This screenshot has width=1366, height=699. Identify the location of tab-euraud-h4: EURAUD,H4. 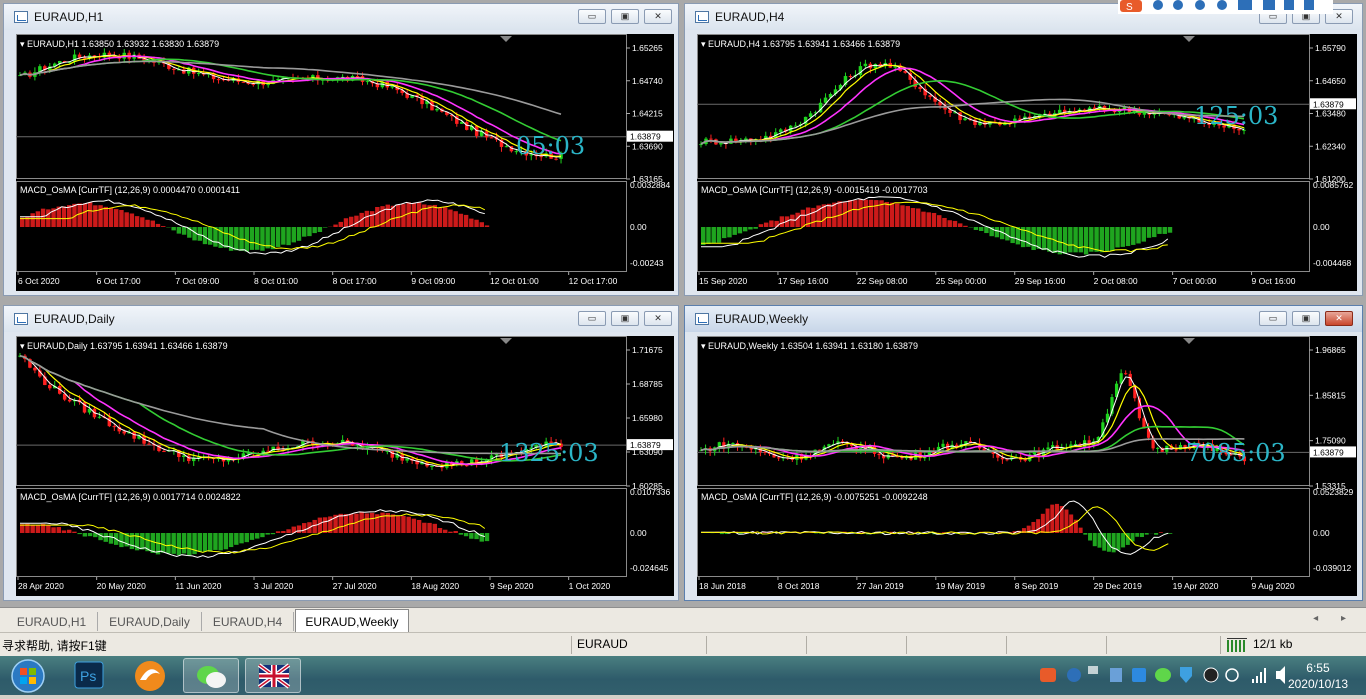
(248, 621).